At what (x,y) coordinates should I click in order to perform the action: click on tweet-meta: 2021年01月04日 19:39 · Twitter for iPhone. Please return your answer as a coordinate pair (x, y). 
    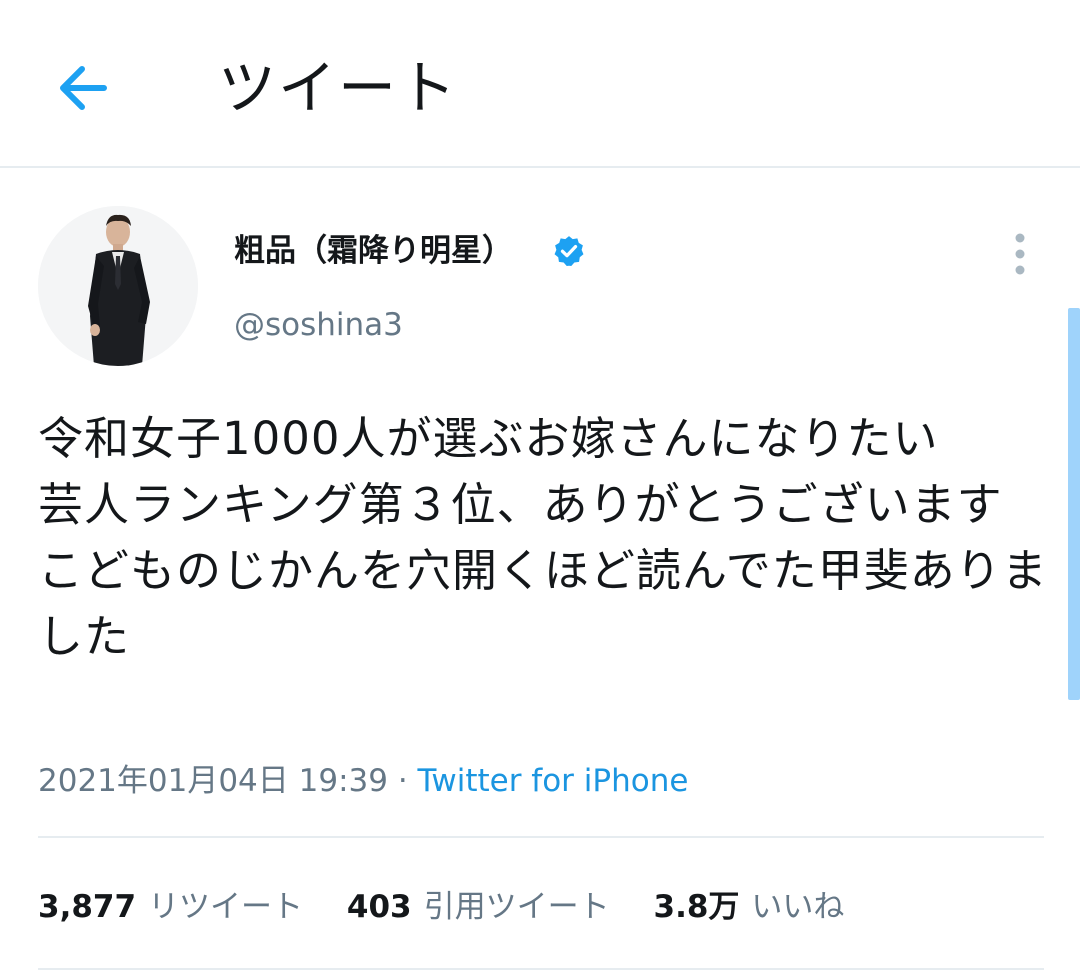
    Looking at the image, I should click on (363, 781).